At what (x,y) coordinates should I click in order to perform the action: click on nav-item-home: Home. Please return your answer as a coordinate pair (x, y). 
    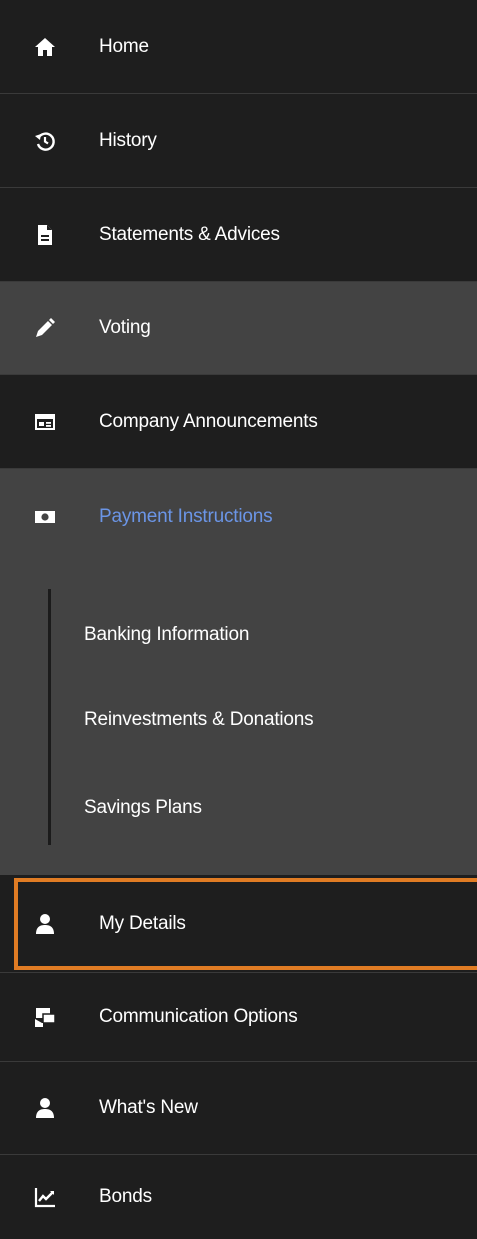
    Looking at the image, I should click on (238, 47).